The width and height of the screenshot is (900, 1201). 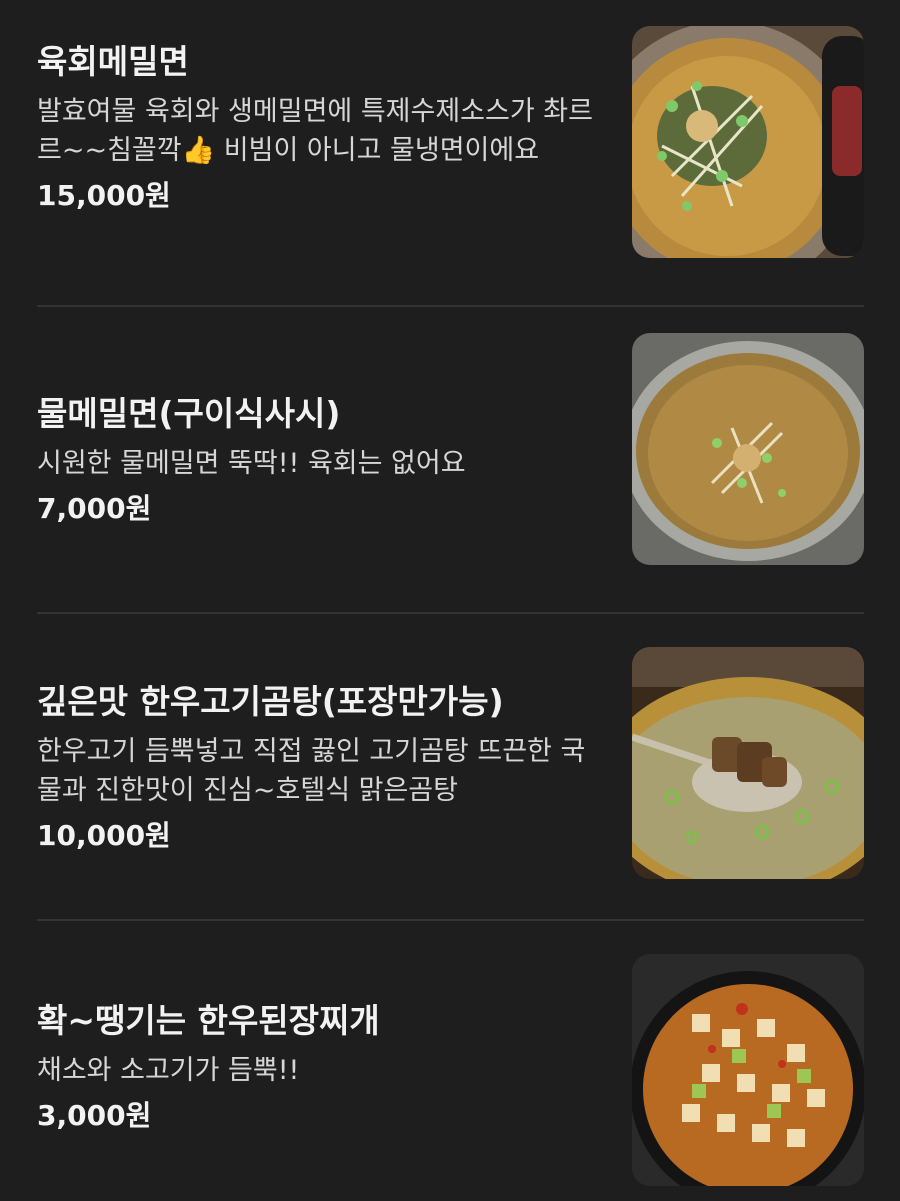 I want to click on menu-item-description: 시원한 물메밀면 뚝딱!! 육회는 없어요, so click(x=251, y=463).